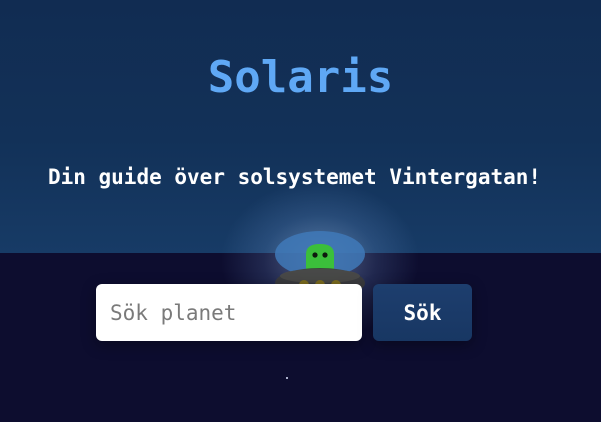 The height and width of the screenshot is (422, 601). What do you see at coordinates (422, 312) in the screenshot?
I see `search-button: Sök` at bounding box center [422, 312].